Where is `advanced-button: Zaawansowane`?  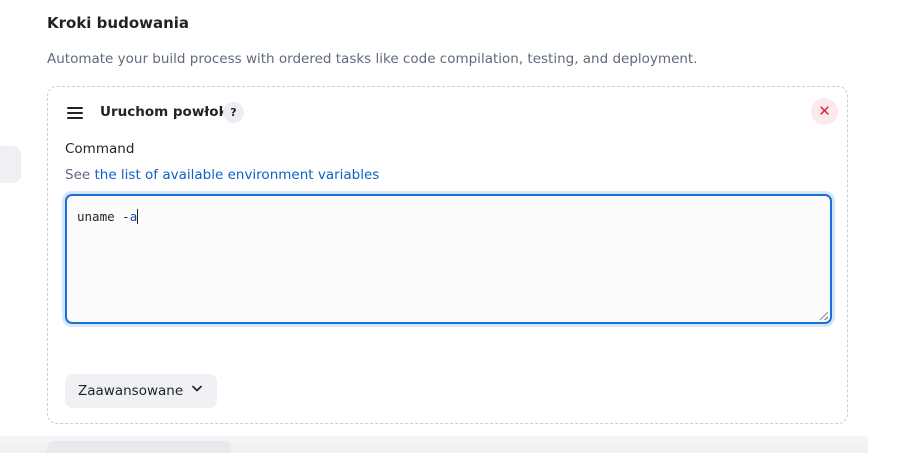
advanced-button: Zaawansowane is located at coordinates (141, 391).